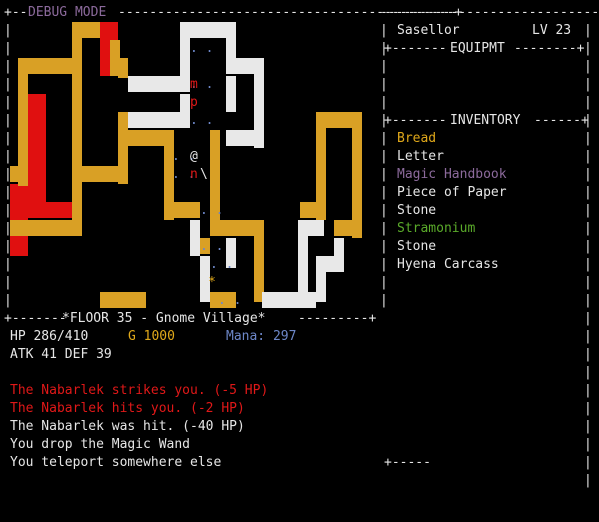 Image resolution: width=599 pixels, height=522 pixels. I want to click on inventory-item: Magic Handbook, so click(452, 175).